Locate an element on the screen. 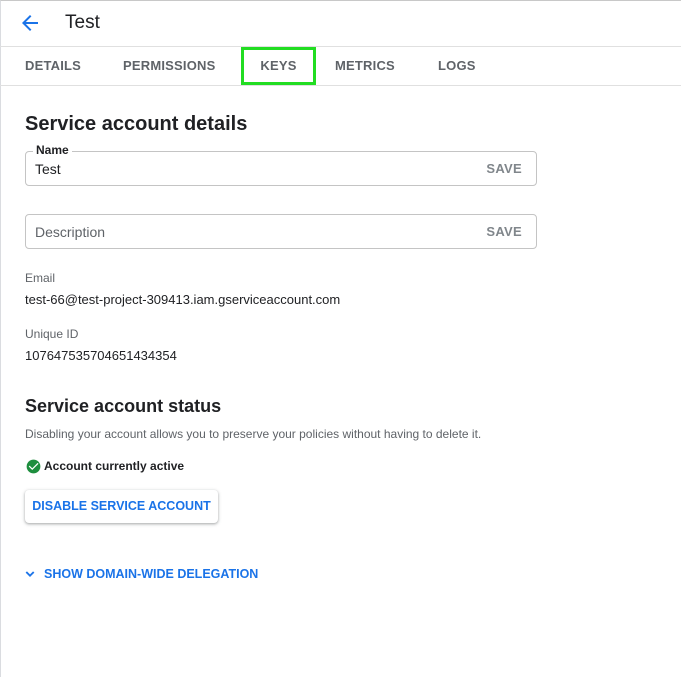  name-field-value: Test is located at coordinates (48, 169).